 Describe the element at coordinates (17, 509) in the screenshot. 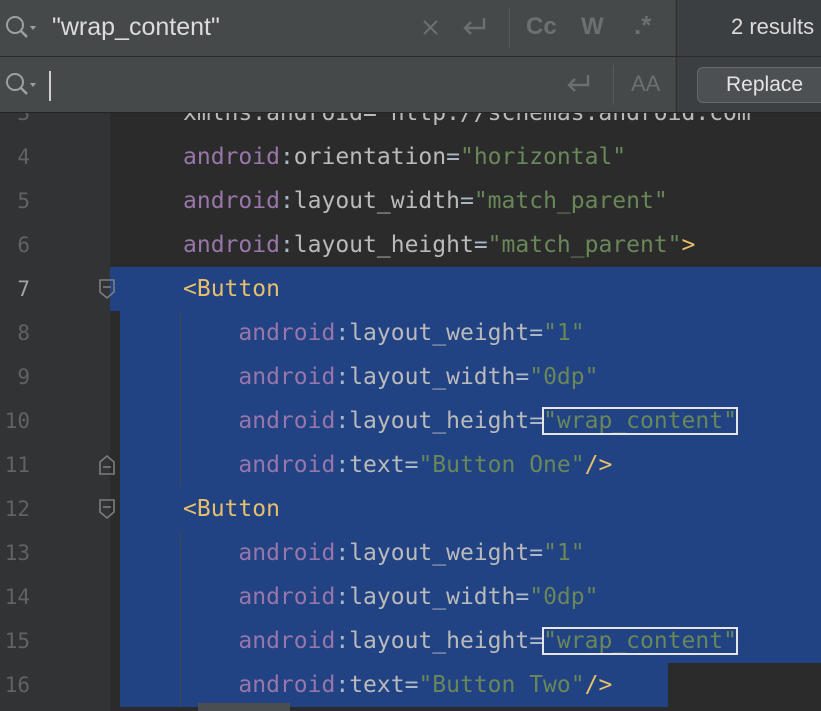

I see `line-number: 12` at that location.